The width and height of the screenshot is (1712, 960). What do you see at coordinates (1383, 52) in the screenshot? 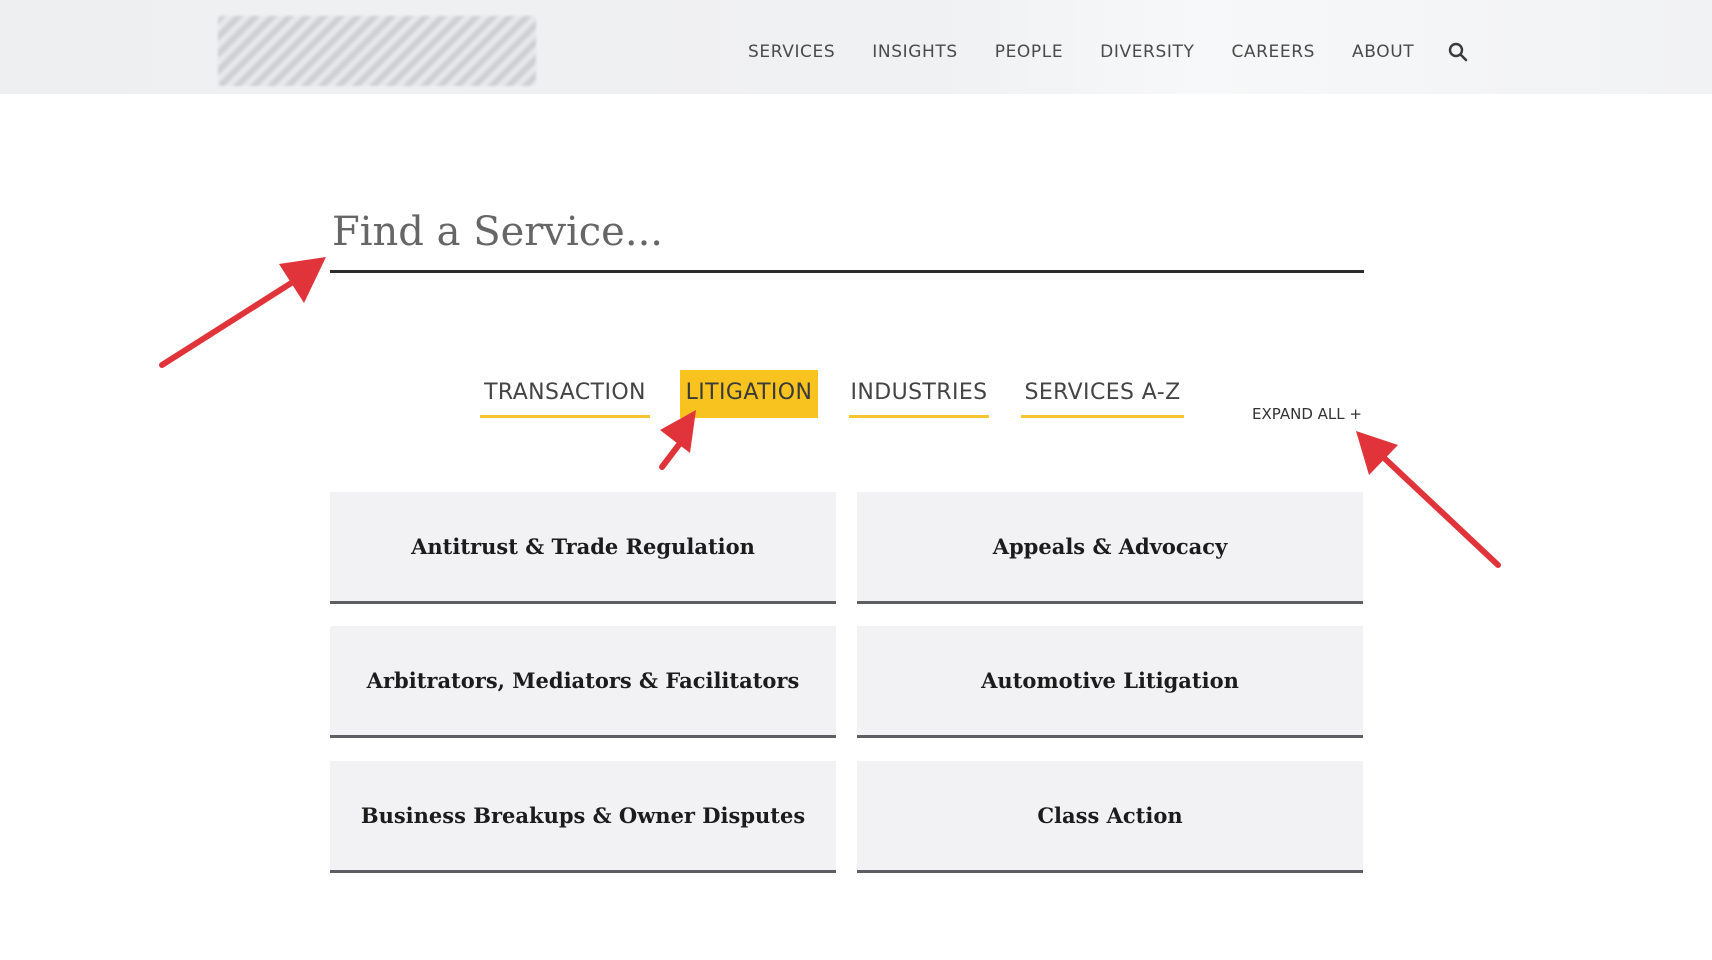
I see `nav-item-about: ABOUT` at bounding box center [1383, 52].